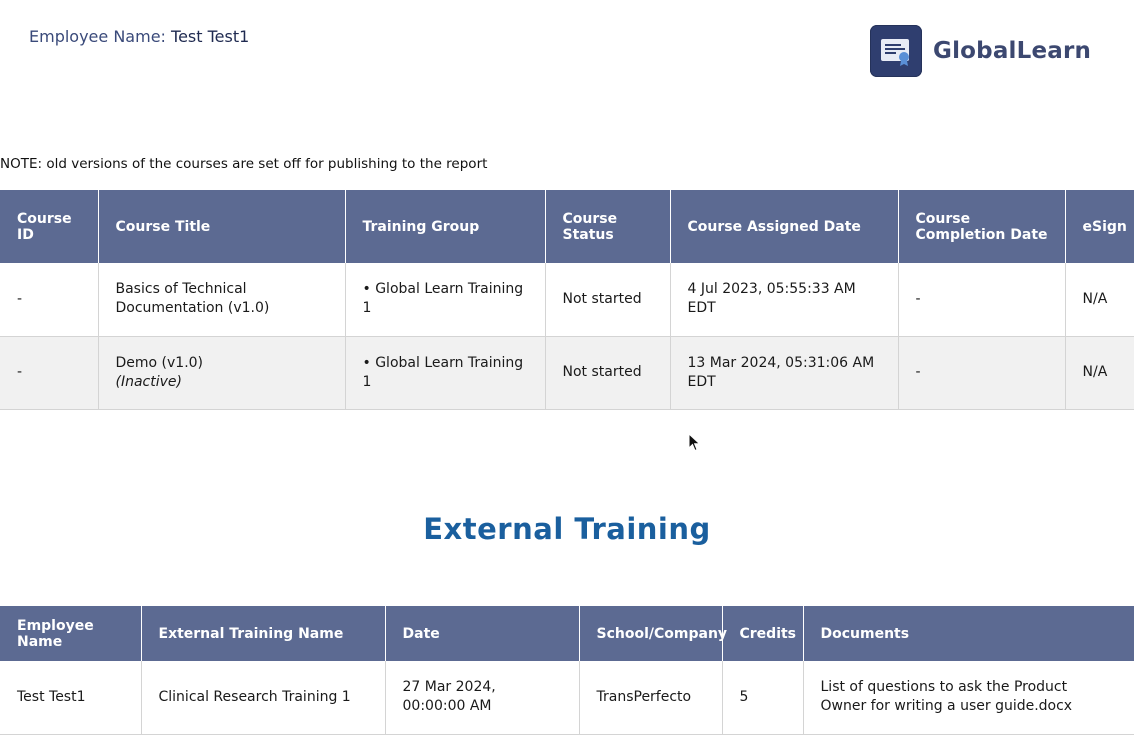 This screenshot has width=1134, height=738. What do you see at coordinates (148, 381) in the screenshot?
I see `course-inactive-label: (Inactive)` at bounding box center [148, 381].